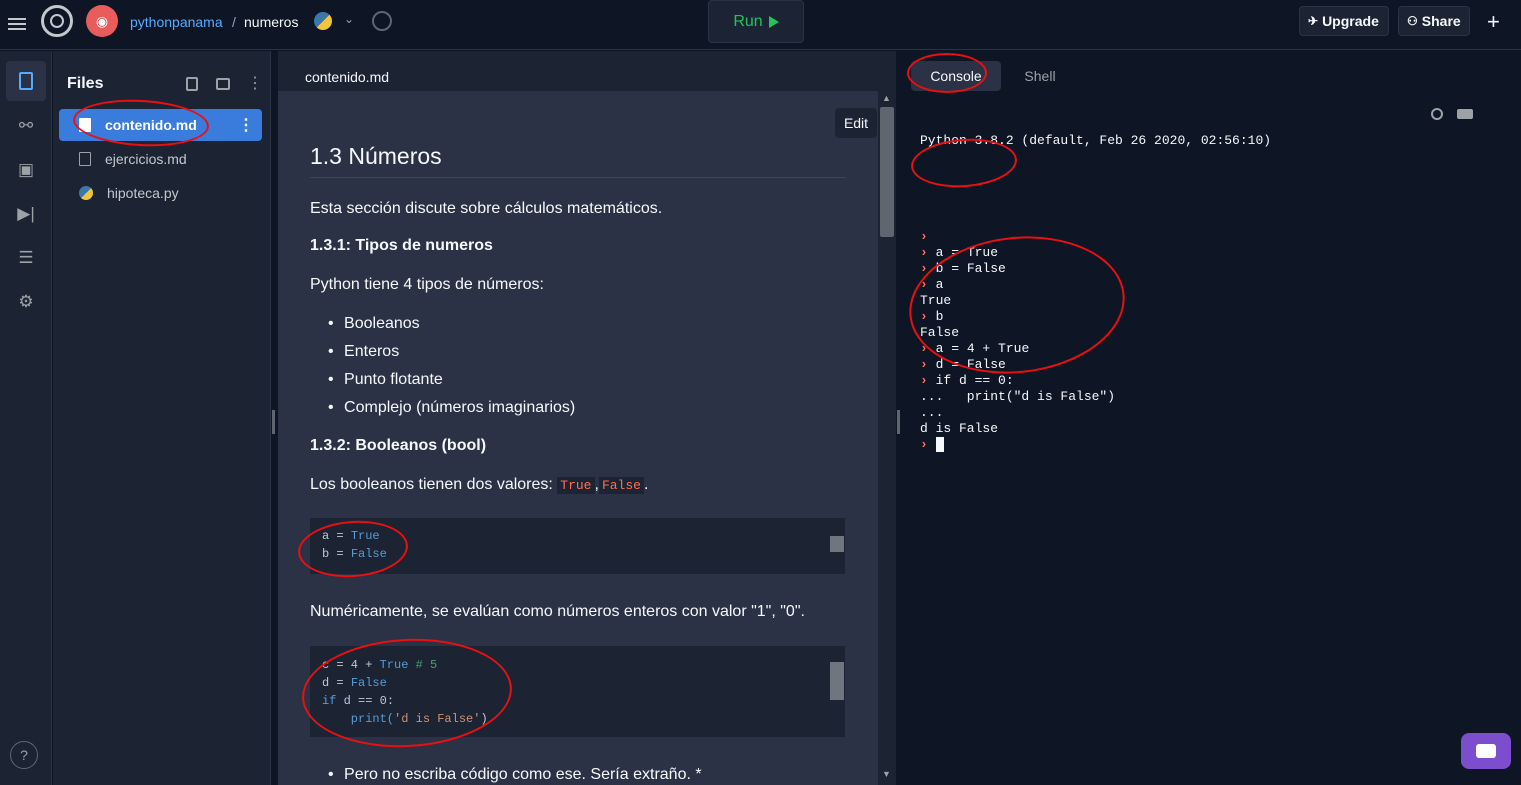  I want to click on file-item-contenido: contenido.md ⋮, so click(160, 125).